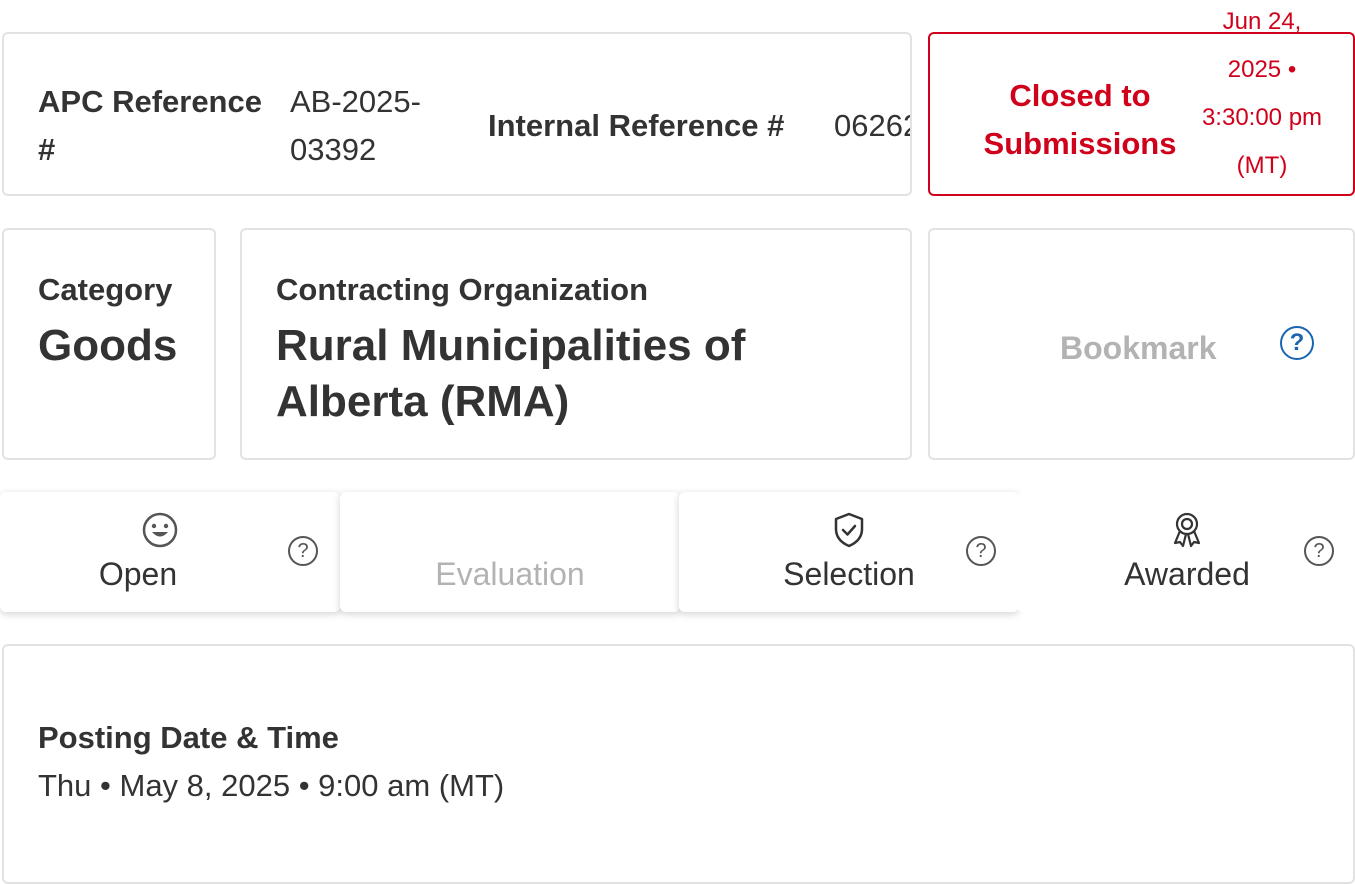 The width and height of the screenshot is (1355, 884). I want to click on organization-label: Contracting Organization, so click(462, 289).